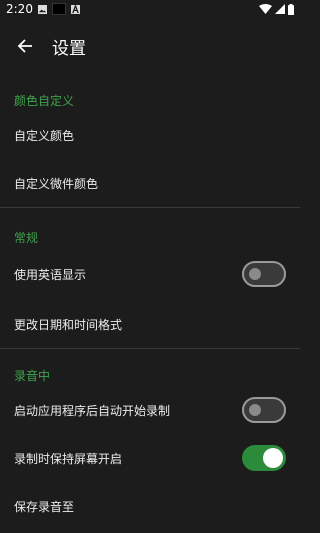 Image resolution: width=320 pixels, height=533 pixels. I want to click on custom-widget-color-label: 自定义微件颜色, so click(56, 183).